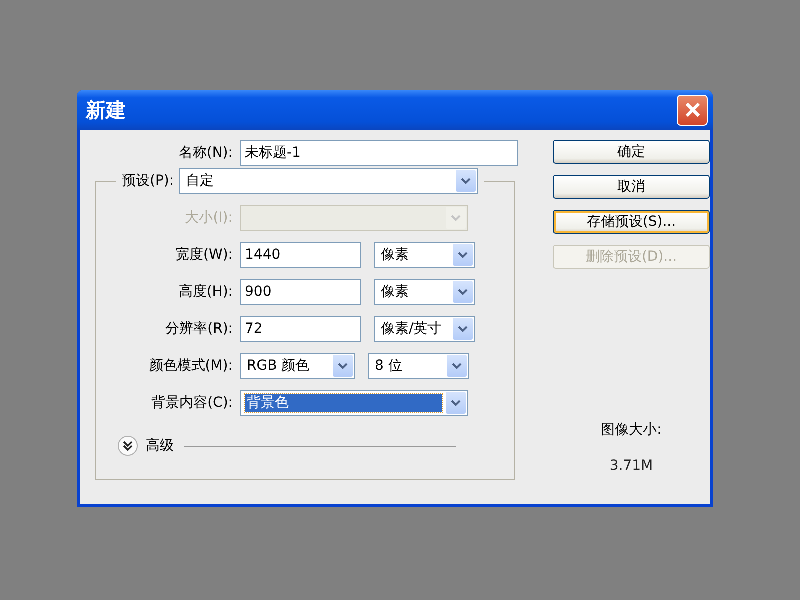 This screenshot has width=800, height=600. I want to click on name-field: 未标题-1, so click(379, 153).